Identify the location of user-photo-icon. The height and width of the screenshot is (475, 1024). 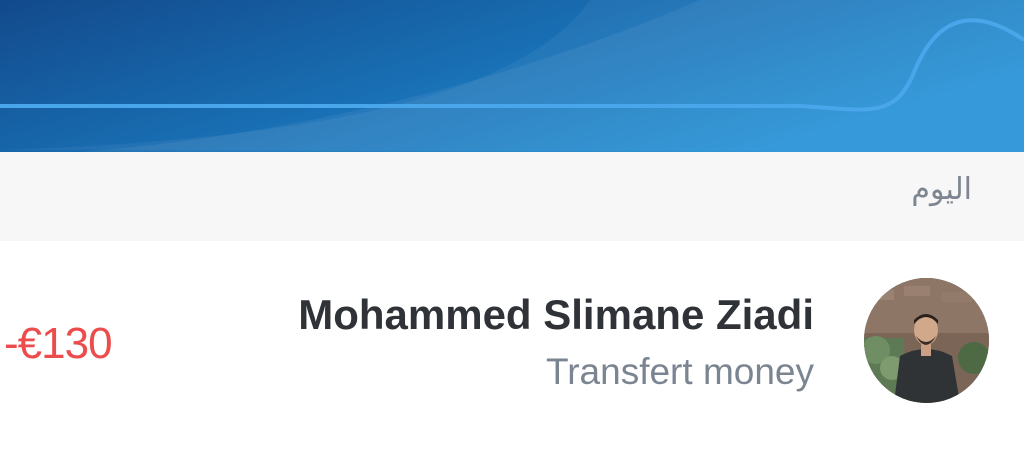
(926, 340).